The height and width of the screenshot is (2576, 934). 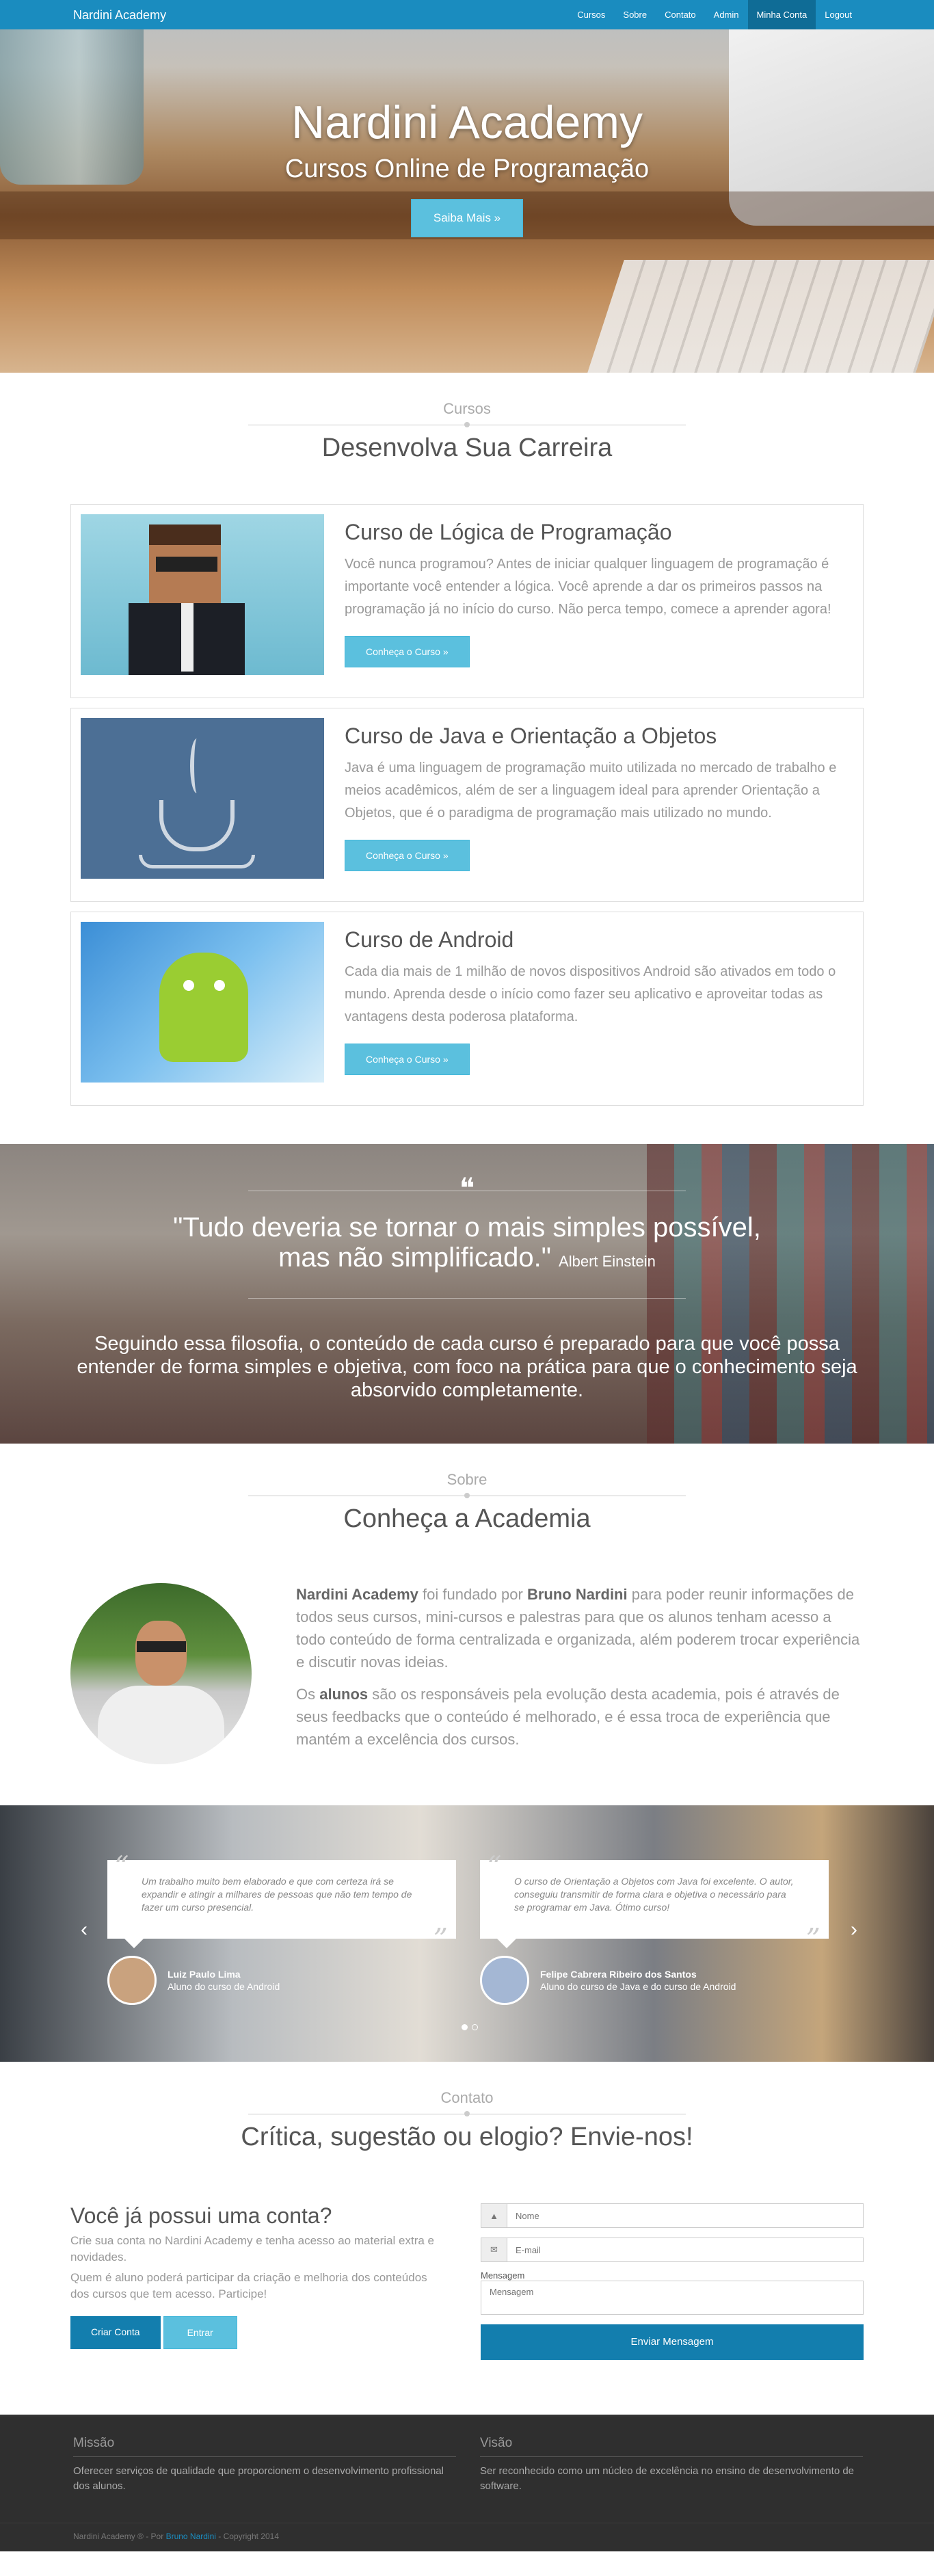 I want to click on message-textarea, so click(x=672, y=2298).